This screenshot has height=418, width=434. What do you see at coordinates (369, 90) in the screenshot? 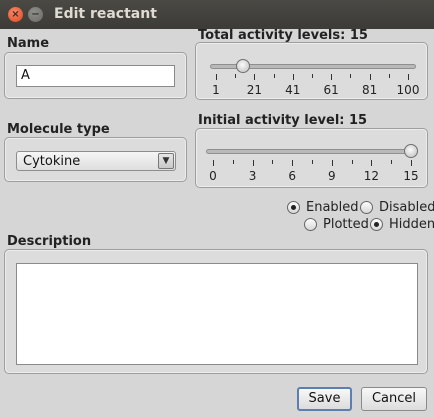
I see `total-levels-tick-label: 81` at bounding box center [369, 90].